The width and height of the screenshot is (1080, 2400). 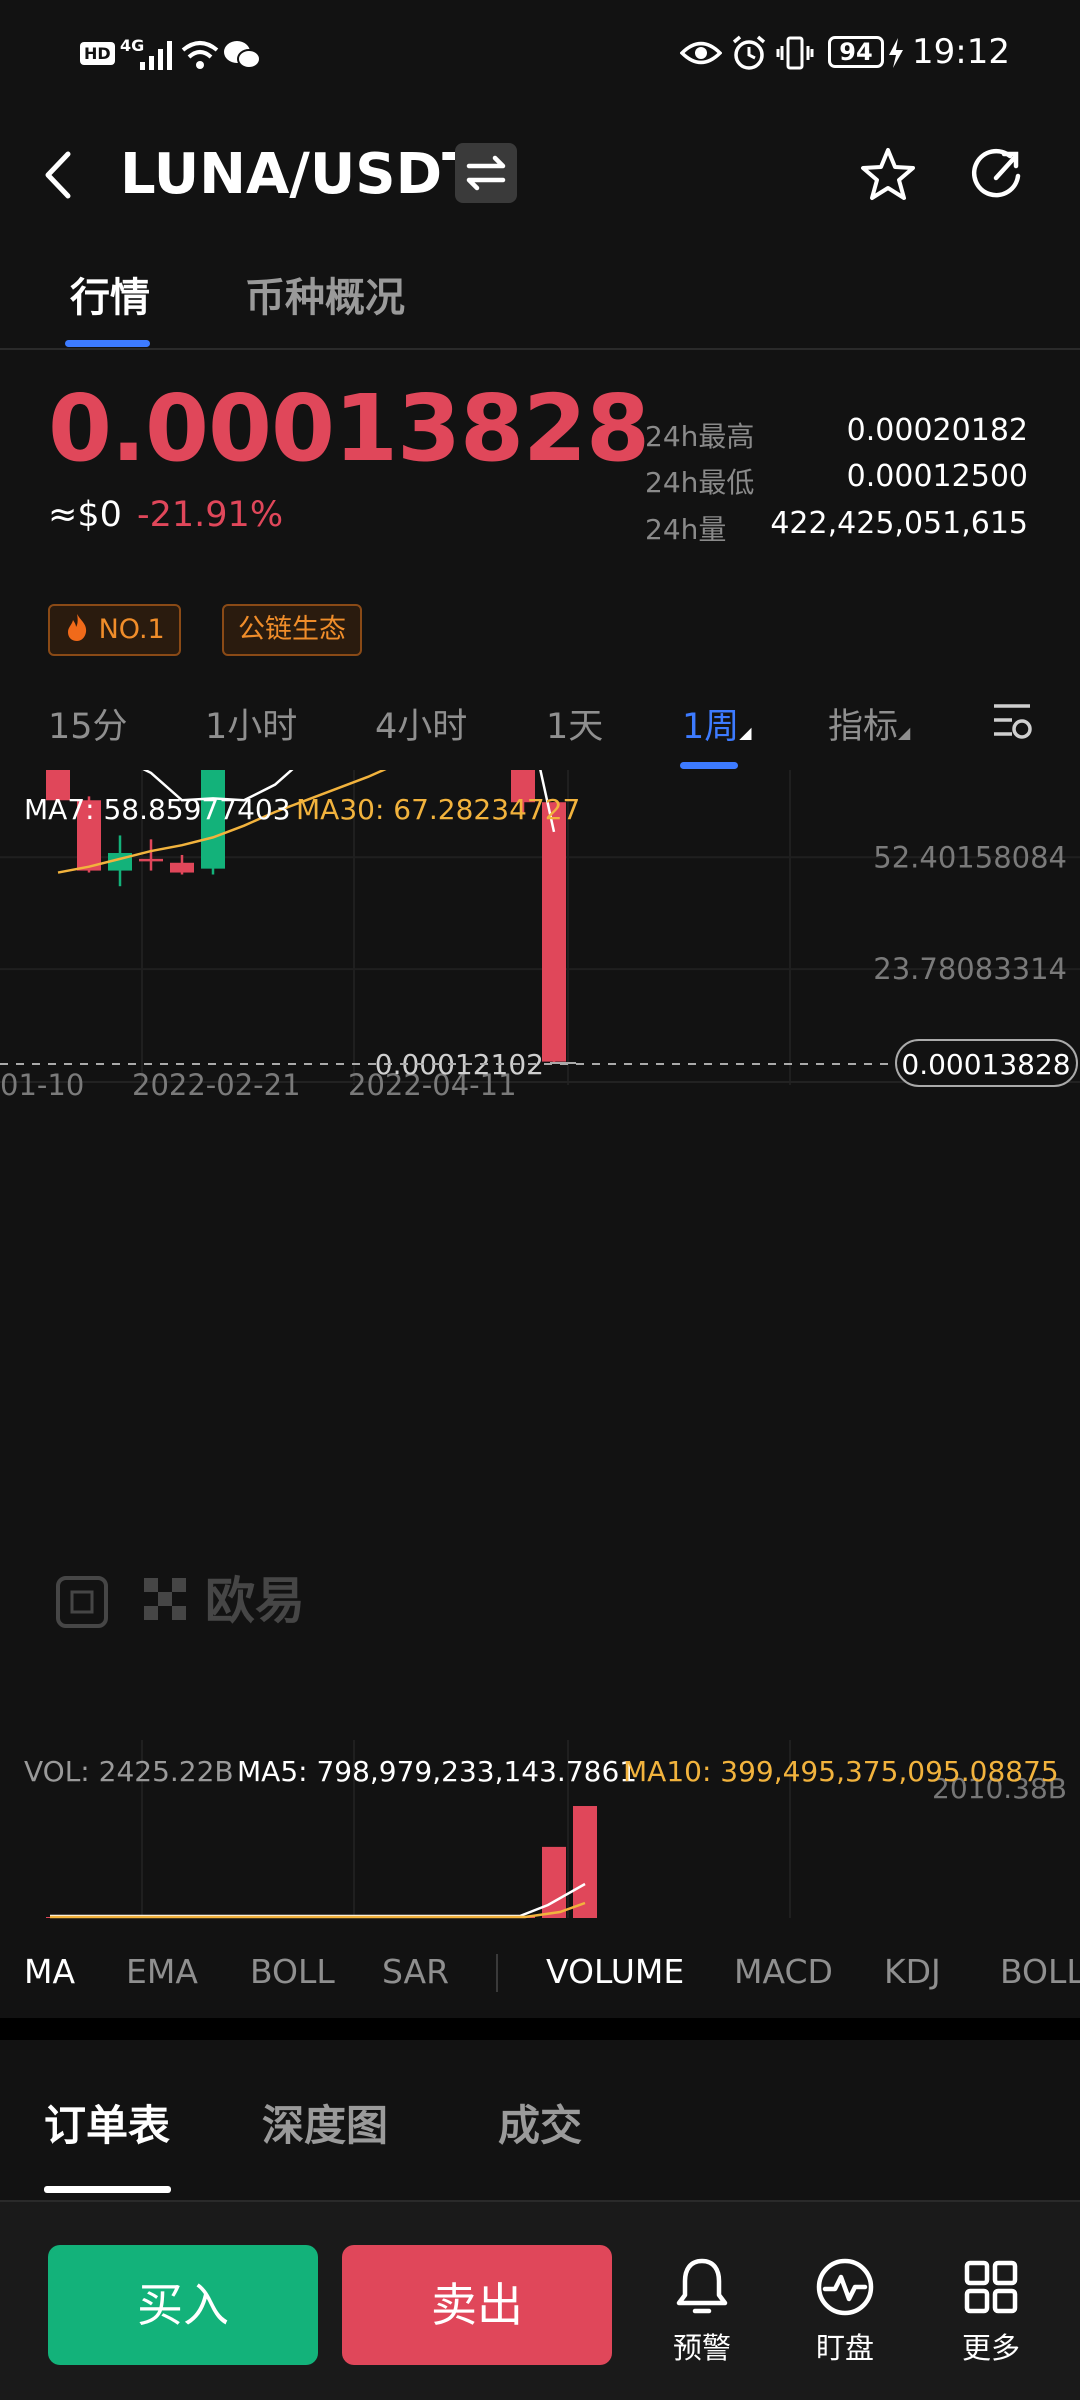 I want to click on order-tab-indicator, so click(x=107, y=2189).